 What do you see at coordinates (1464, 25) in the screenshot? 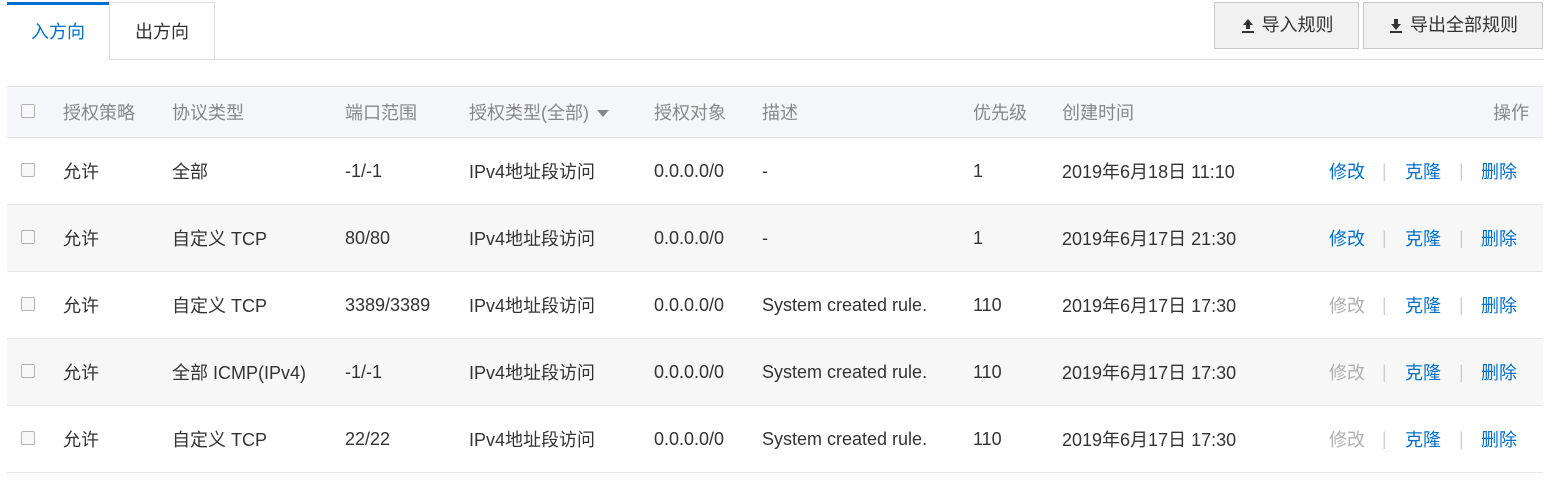
I see `export-all-rules-label: 导出全部规则` at bounding box center [1464, 25].